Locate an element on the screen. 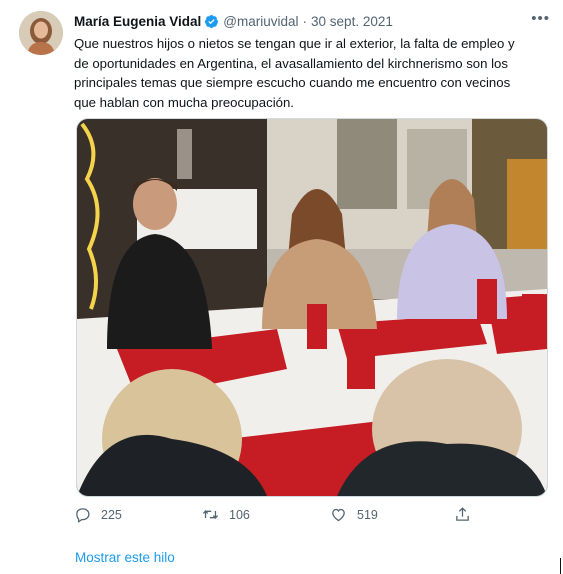 The height and width of the screenshot is (574, 563). share-button is located at coordinates (467, 514).